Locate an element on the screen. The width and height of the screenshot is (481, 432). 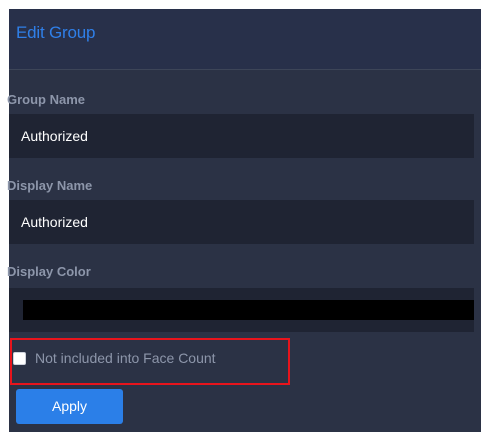
group-name-label: Group Name is located at coordinates (46, 99).